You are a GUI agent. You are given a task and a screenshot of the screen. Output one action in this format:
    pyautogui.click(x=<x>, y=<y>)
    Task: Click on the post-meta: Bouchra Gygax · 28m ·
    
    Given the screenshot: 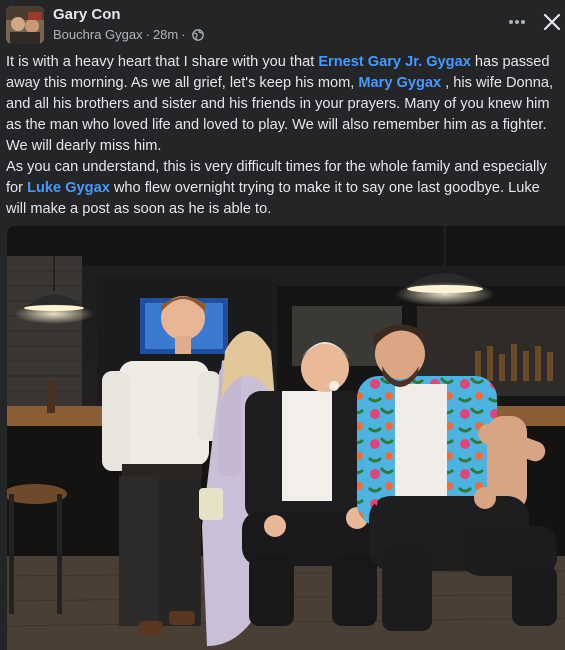 What is the action you would take?
    pyautogui.click(x=128, y=34)
    